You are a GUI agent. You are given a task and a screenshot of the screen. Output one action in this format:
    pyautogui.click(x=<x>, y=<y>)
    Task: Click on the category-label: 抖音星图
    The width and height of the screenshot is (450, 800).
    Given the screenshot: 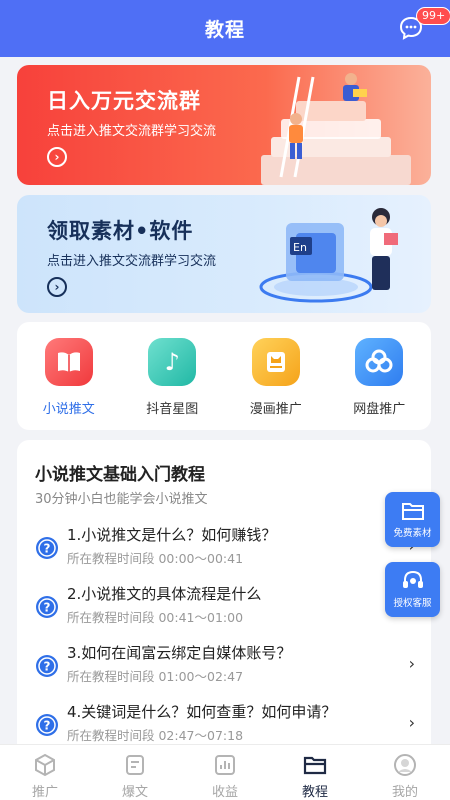 What is the action you would take?
    pyautogui.click(x=172, y=409)
    